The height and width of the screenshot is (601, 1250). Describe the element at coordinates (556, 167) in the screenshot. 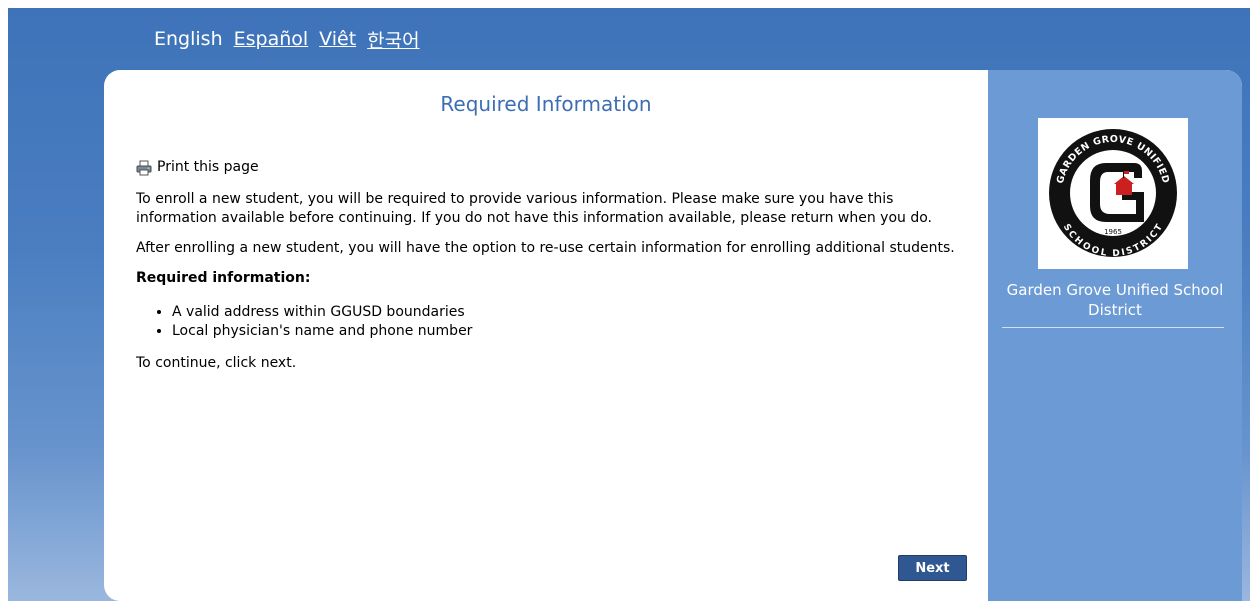

I see `print-link: Print this page` at that location.